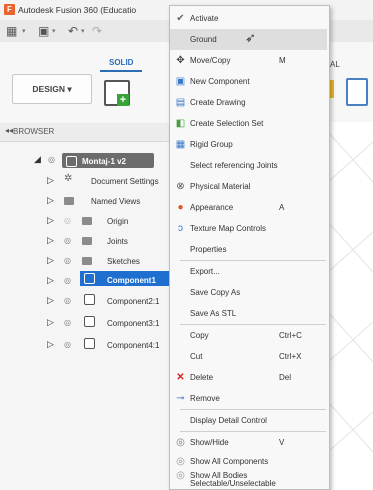 This screenshot has width=373, height=490. Describe the element at coordinates (248, 60) in the screenshot. I see `menu-item-move-copy: ✥ Move/Copy M` at that location.